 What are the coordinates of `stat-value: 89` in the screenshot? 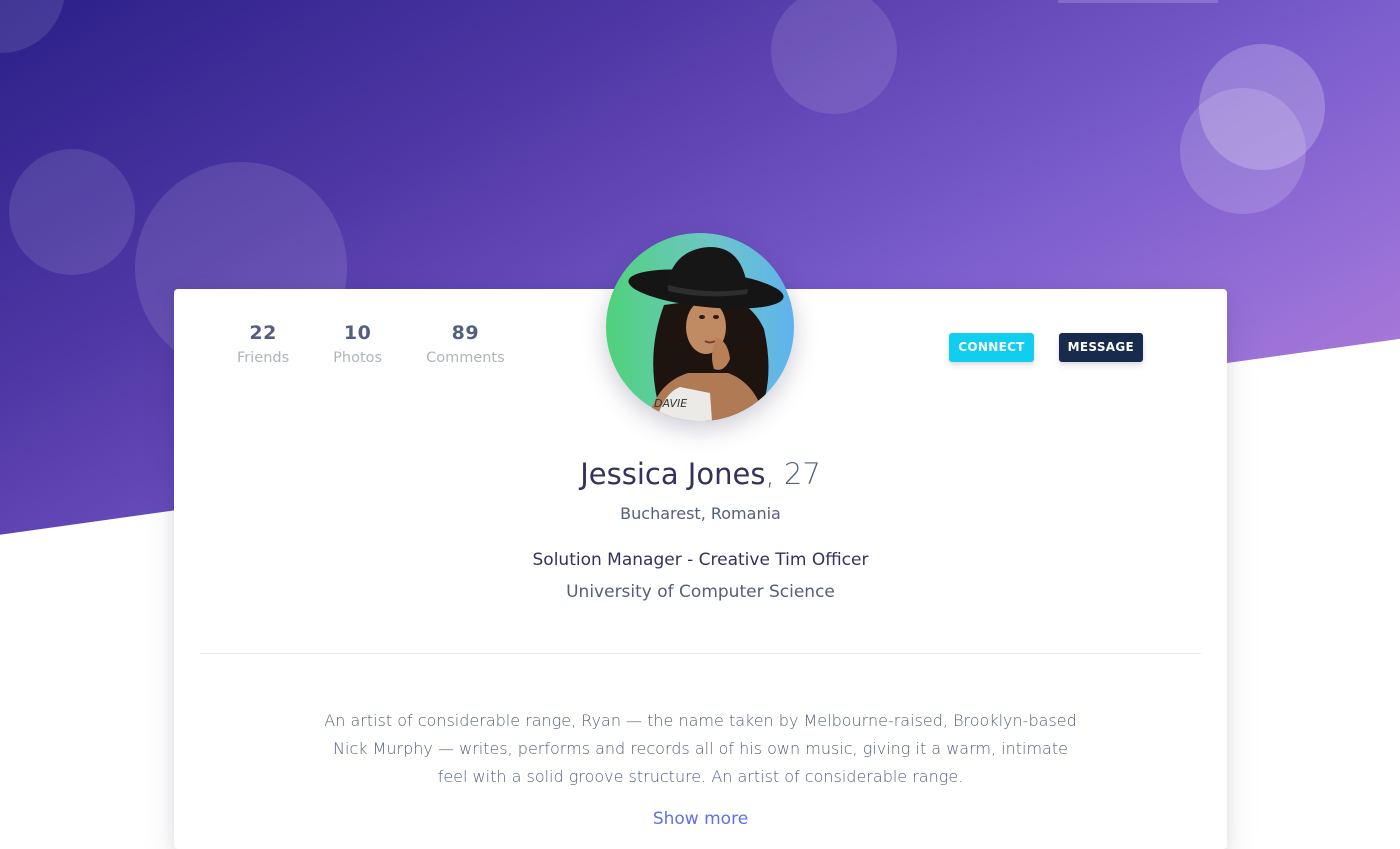 It's located at (465, 333).